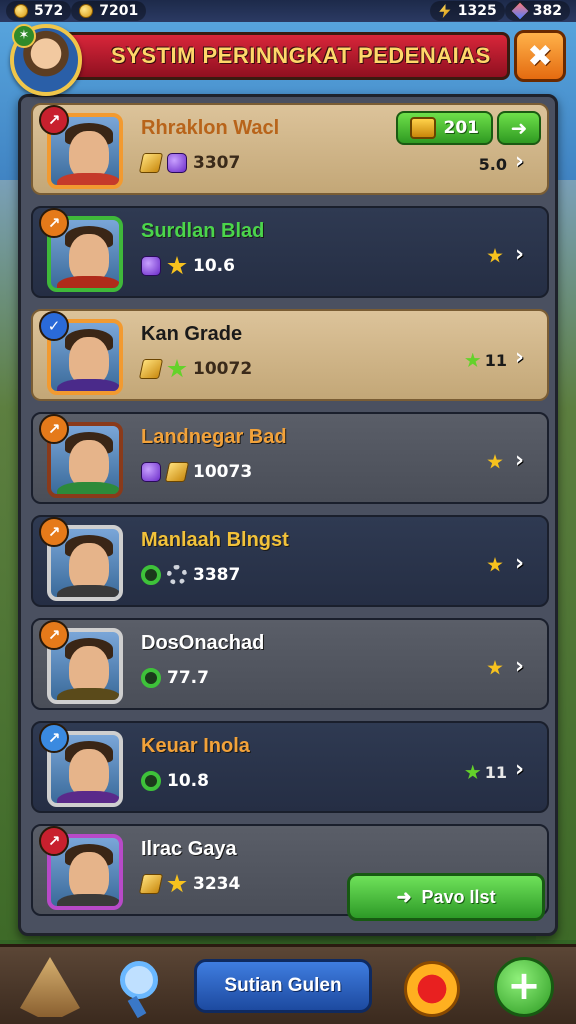  Describe the element at coordinates (217, 575) in the screenshot. I see `stat-value: 3387` at that location.